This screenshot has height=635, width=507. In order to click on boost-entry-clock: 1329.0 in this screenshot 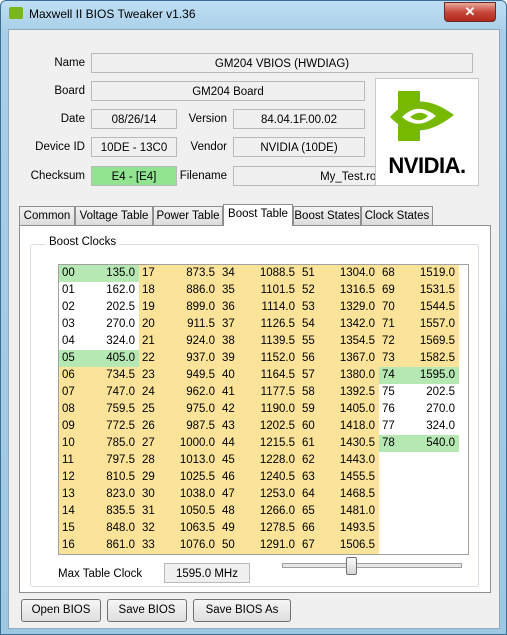, I will do `click(351, 307)`.